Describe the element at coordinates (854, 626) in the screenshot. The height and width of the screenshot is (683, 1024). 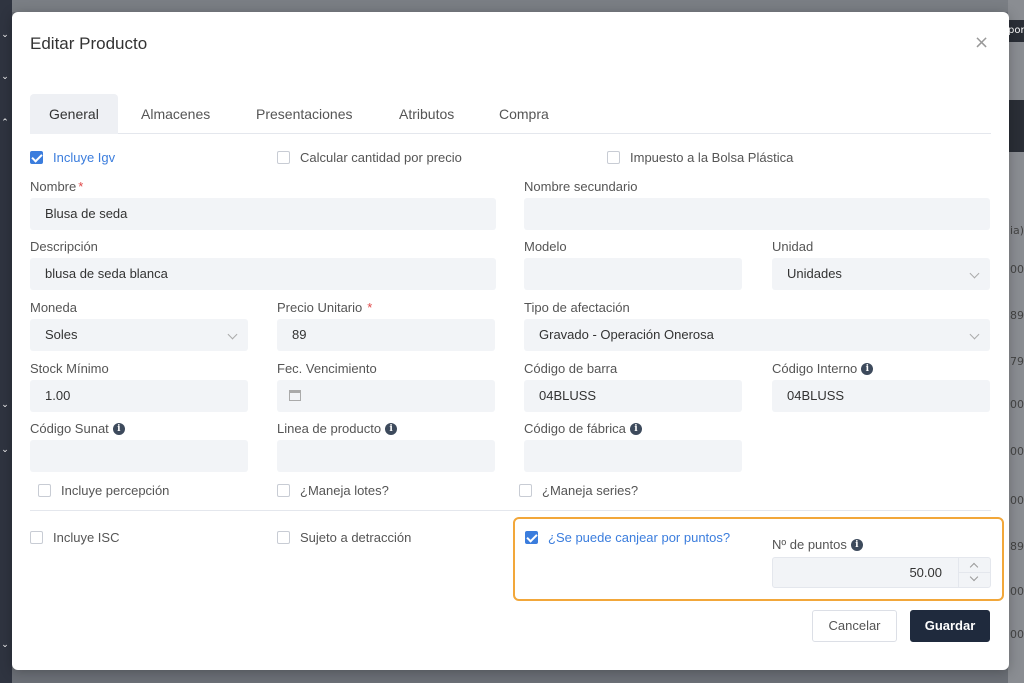
I see `cancel-button: Cancelar` at that location.